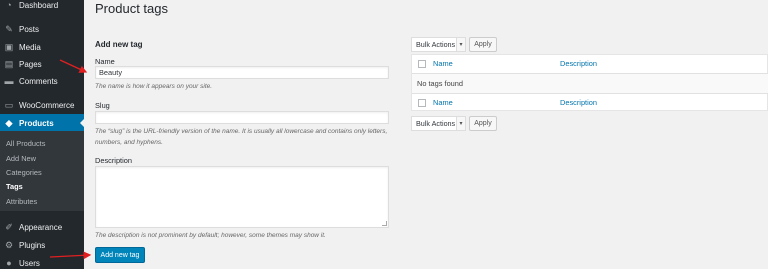  What do you see at coordinates (42, 261) in the screenshot?
I see `menu-users: ● Users` at bounding box center [42, 261].